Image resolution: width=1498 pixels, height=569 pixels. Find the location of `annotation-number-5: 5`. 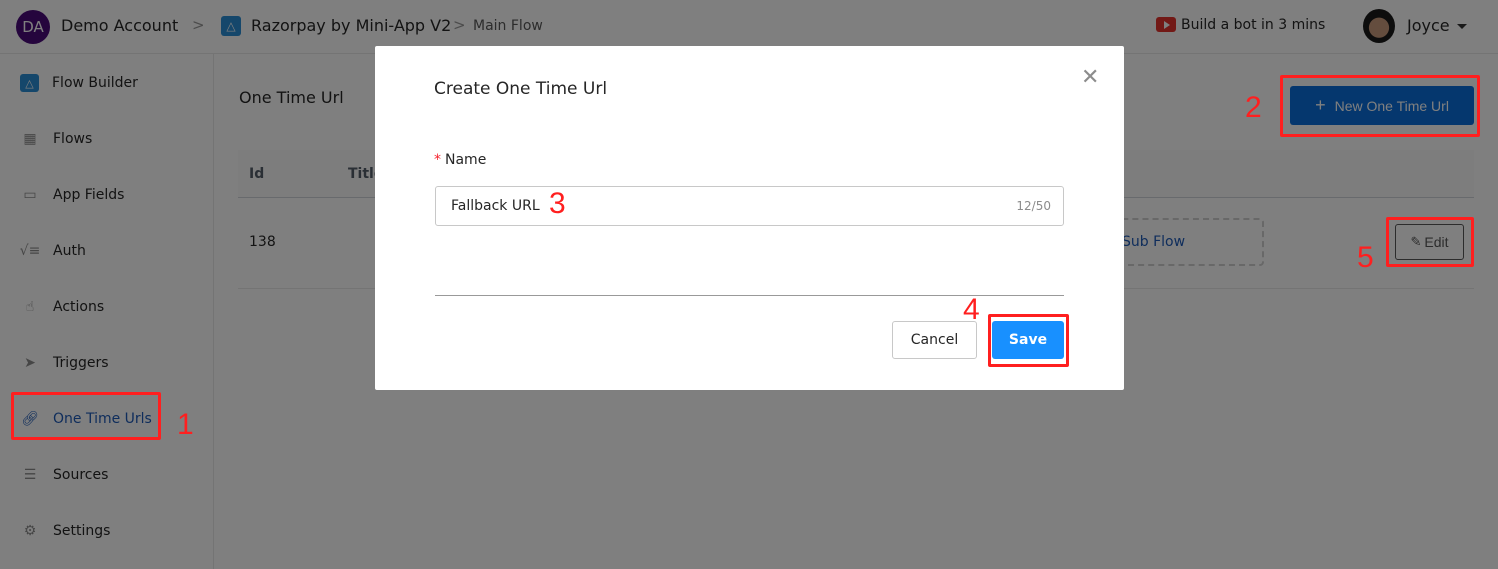

annotation-number-5: 5 is located at coordinates (1365, 257).